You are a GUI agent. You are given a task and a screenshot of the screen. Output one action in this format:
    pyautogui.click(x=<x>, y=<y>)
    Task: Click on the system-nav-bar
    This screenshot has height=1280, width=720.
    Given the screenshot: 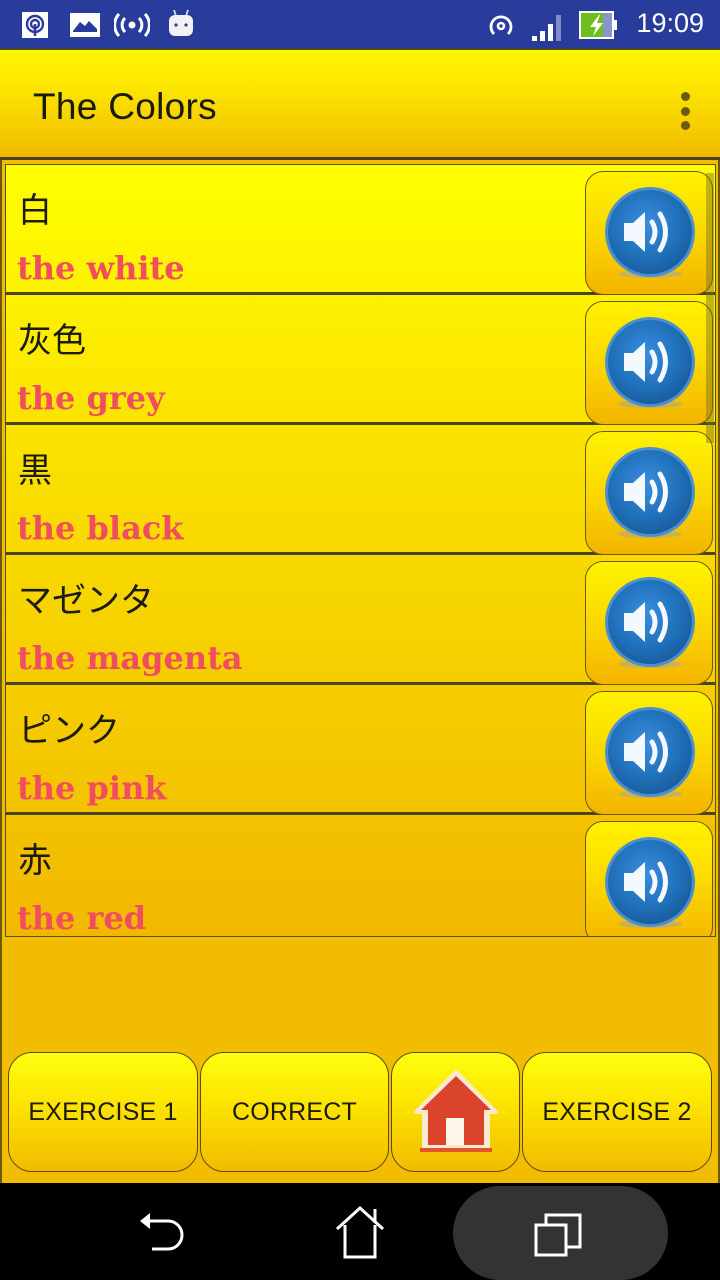 What is the action you would take?
    pyautogui.click(x=360, y=1231)
    